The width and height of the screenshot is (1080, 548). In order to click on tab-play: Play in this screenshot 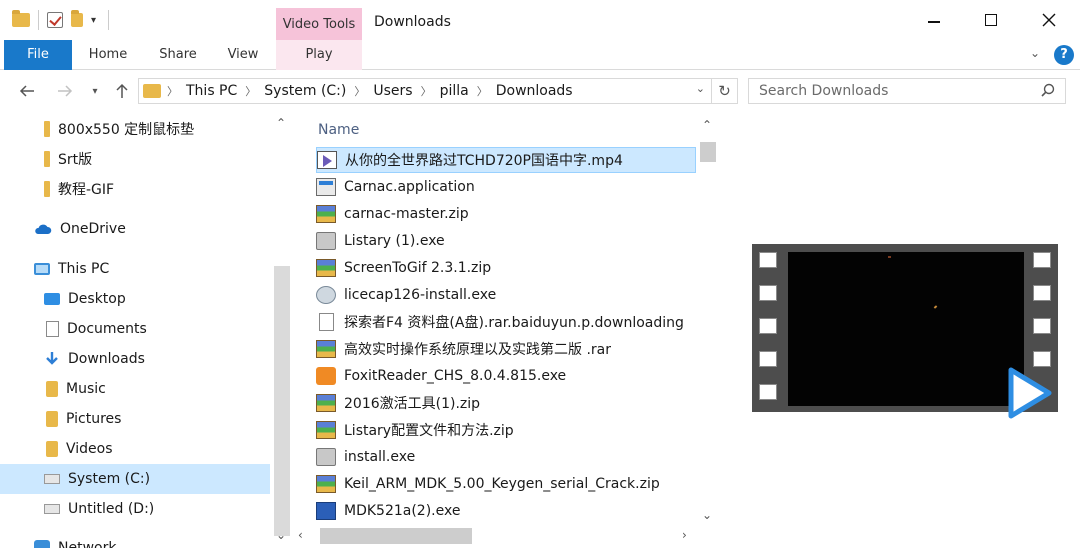, I will do `click(319, 55)`.